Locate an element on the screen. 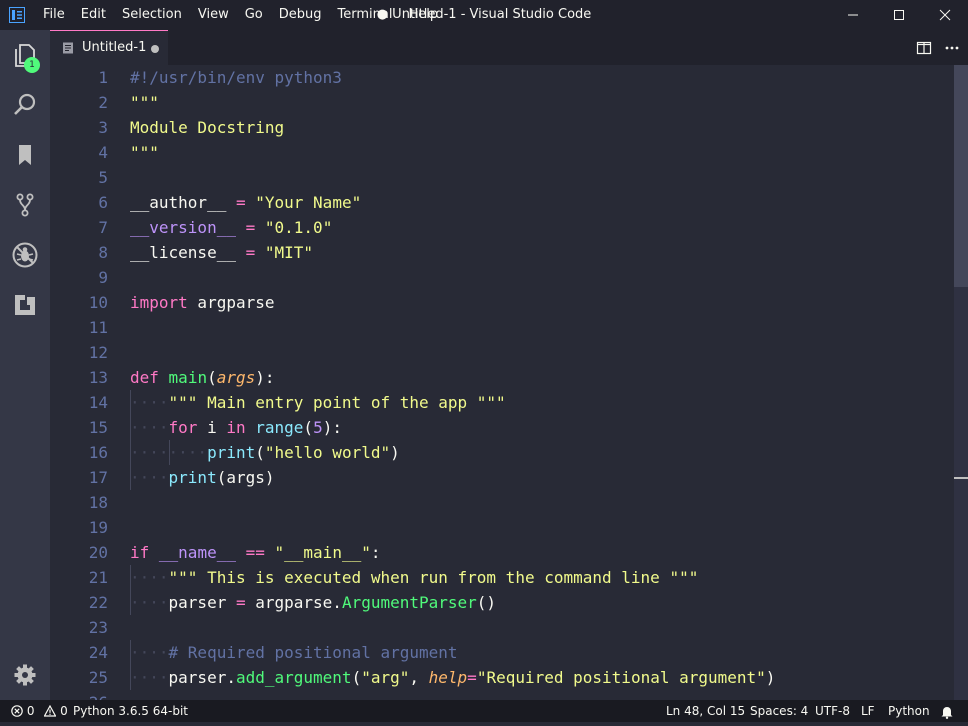  line-number: 3 is located at coordinates (103, 127).